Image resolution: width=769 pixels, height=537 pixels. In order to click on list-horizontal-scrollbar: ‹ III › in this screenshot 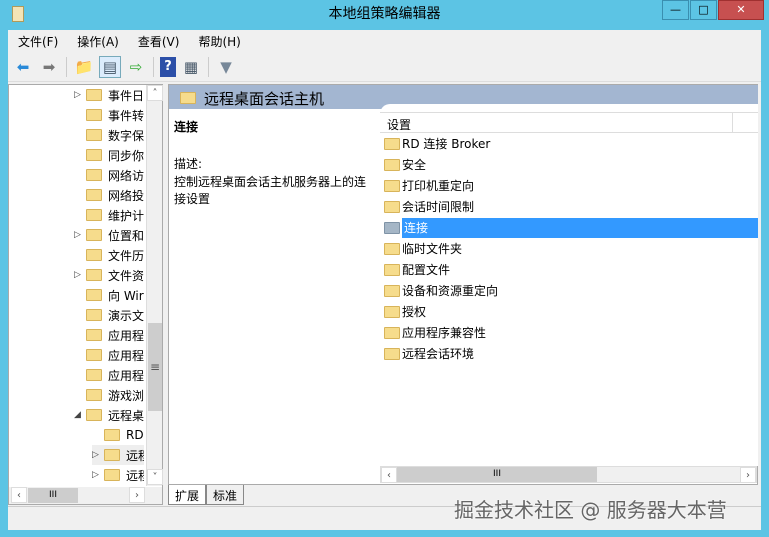, I will do `click(568, 474)`.